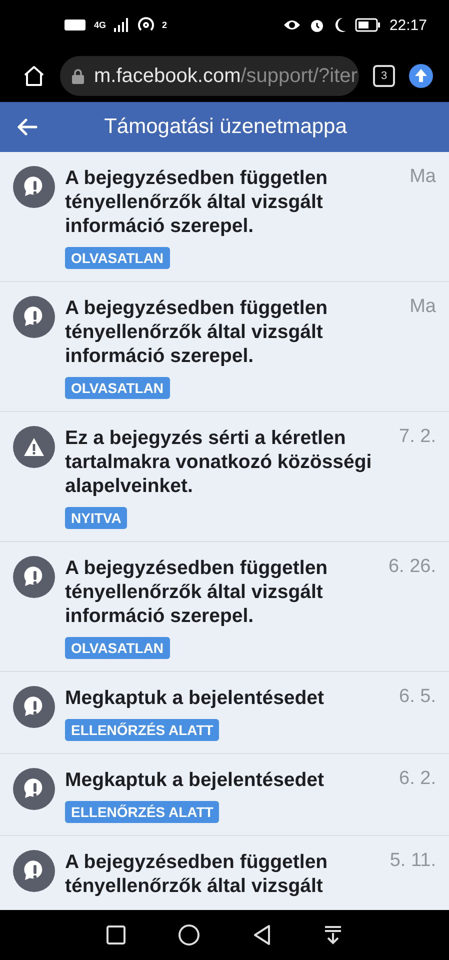 The width and height of the screenshot is (449, 960). I want to click on battery-icon, so click(368, 25).